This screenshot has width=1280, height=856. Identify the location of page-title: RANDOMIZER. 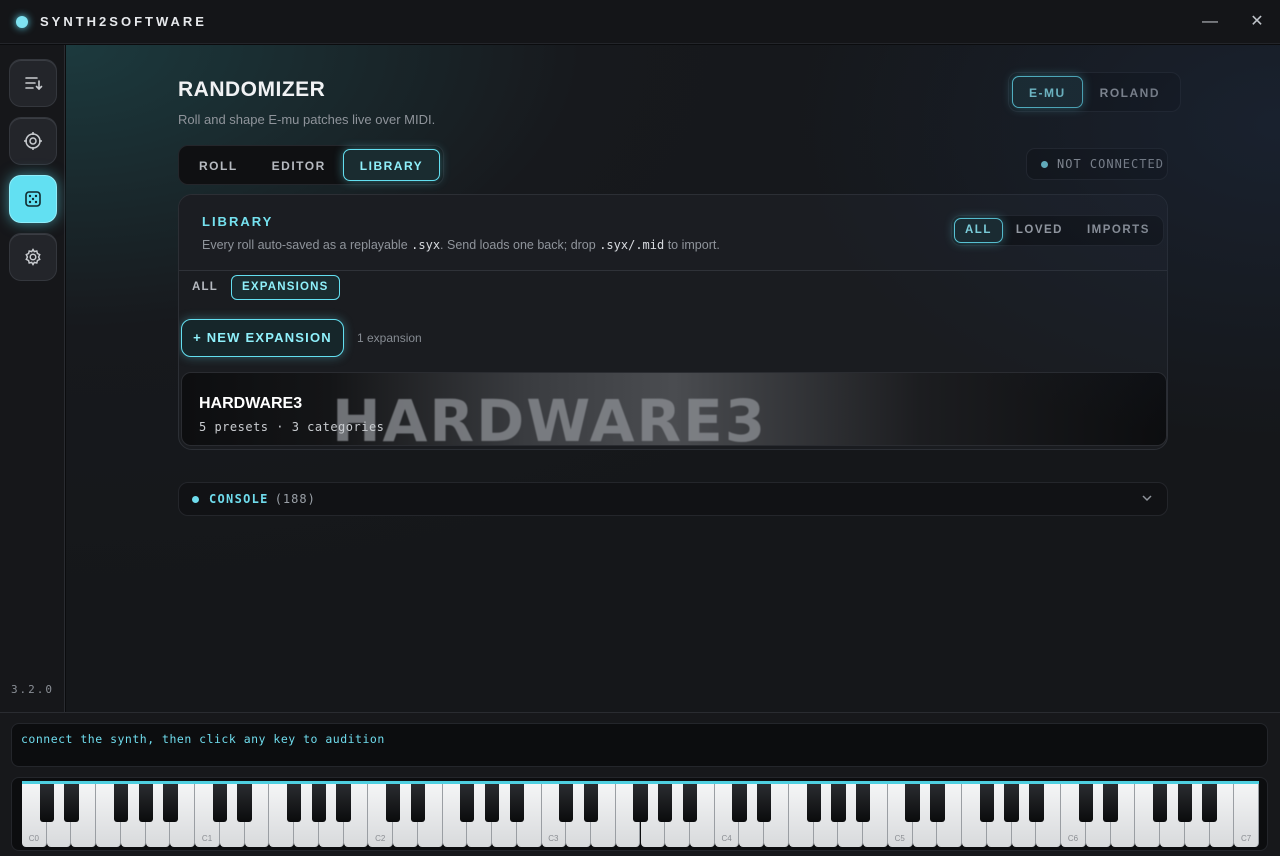
(252, 89).